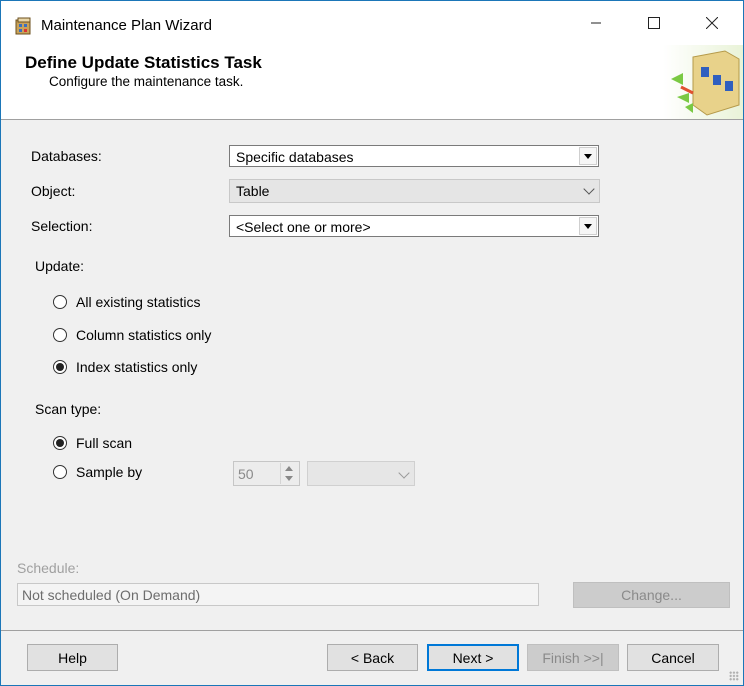 This screenshot has width=744, height=686. Describe the element at coordinates (289, 478) in the screenshot. I see `stepper-down-icon` at that location.